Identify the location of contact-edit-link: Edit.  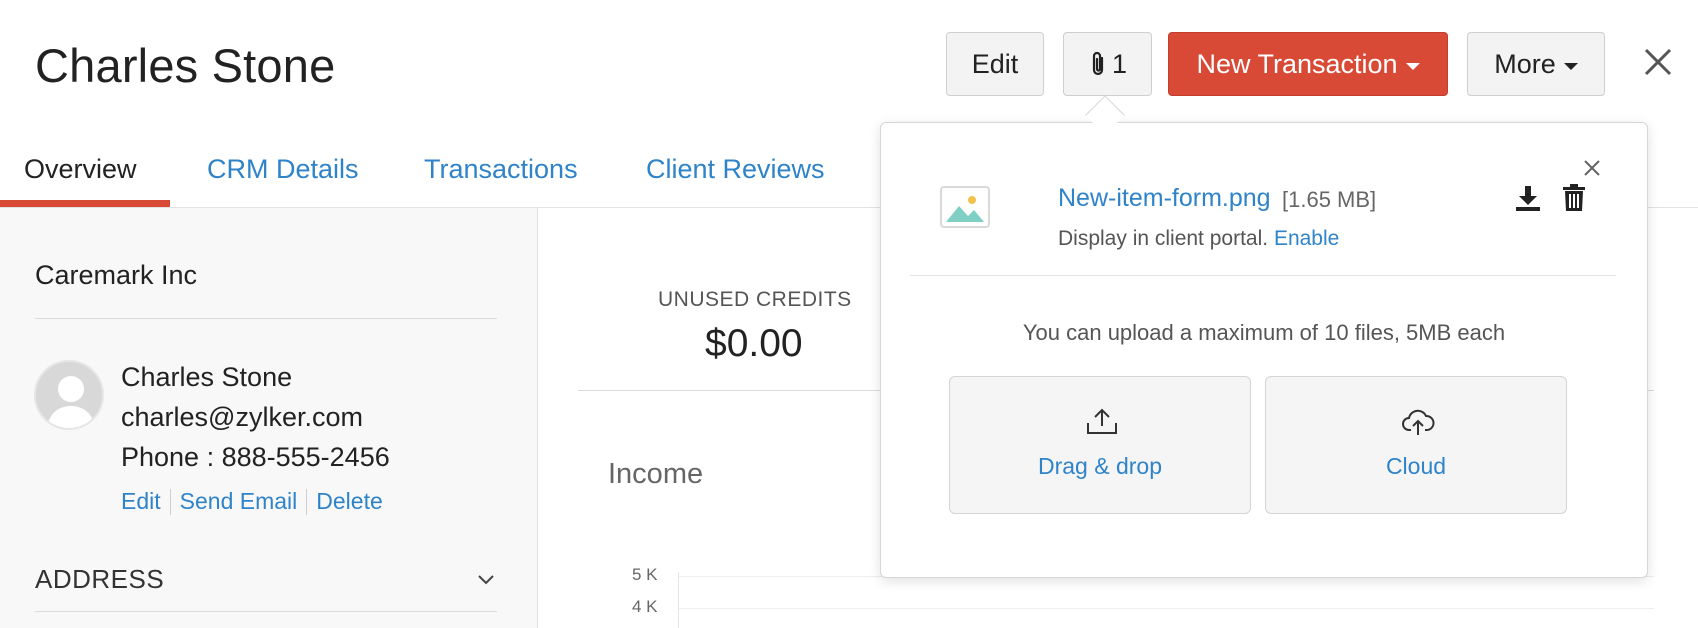
(141, 501).